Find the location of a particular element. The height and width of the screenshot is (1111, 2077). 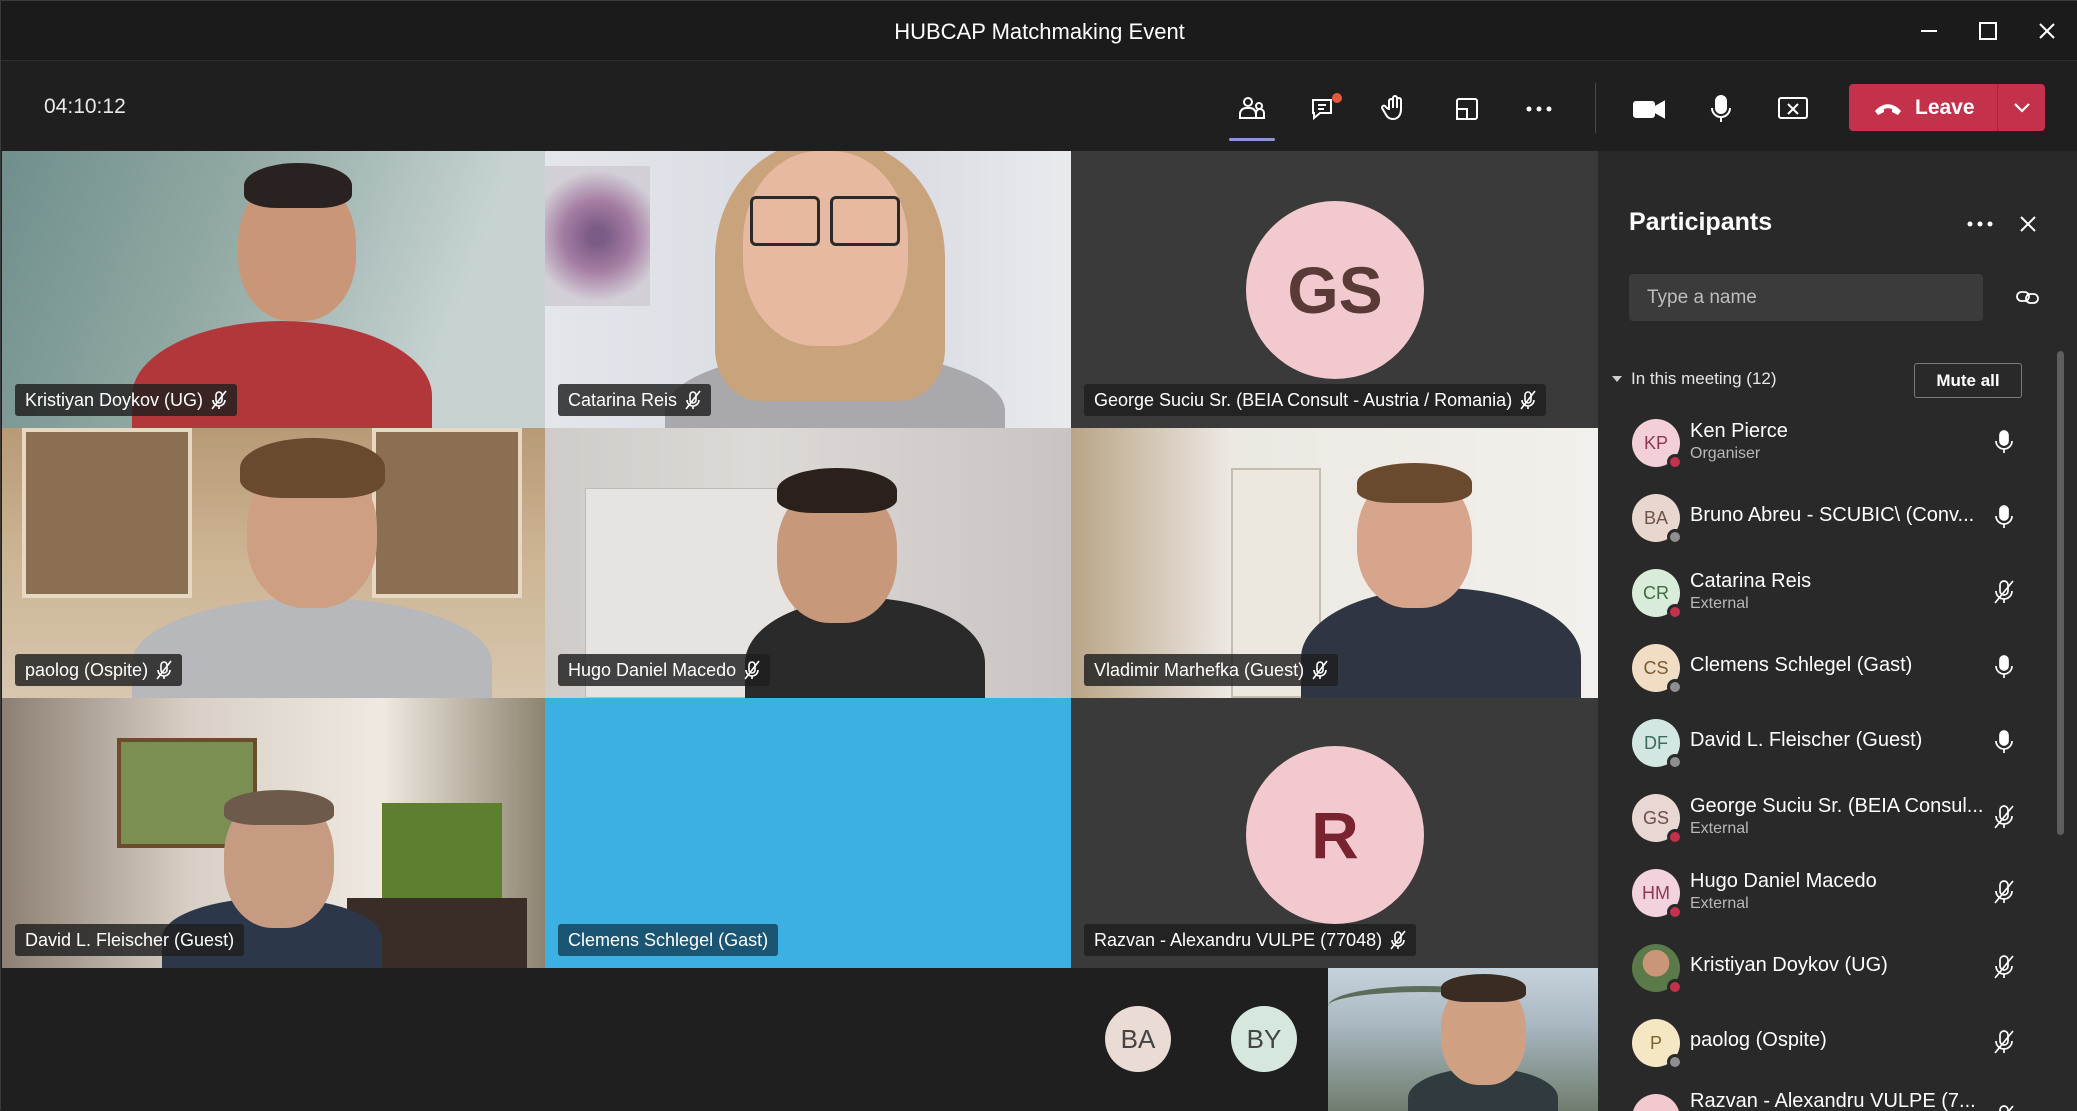

leave-button: Leave is located at coordinates (1923, 107).